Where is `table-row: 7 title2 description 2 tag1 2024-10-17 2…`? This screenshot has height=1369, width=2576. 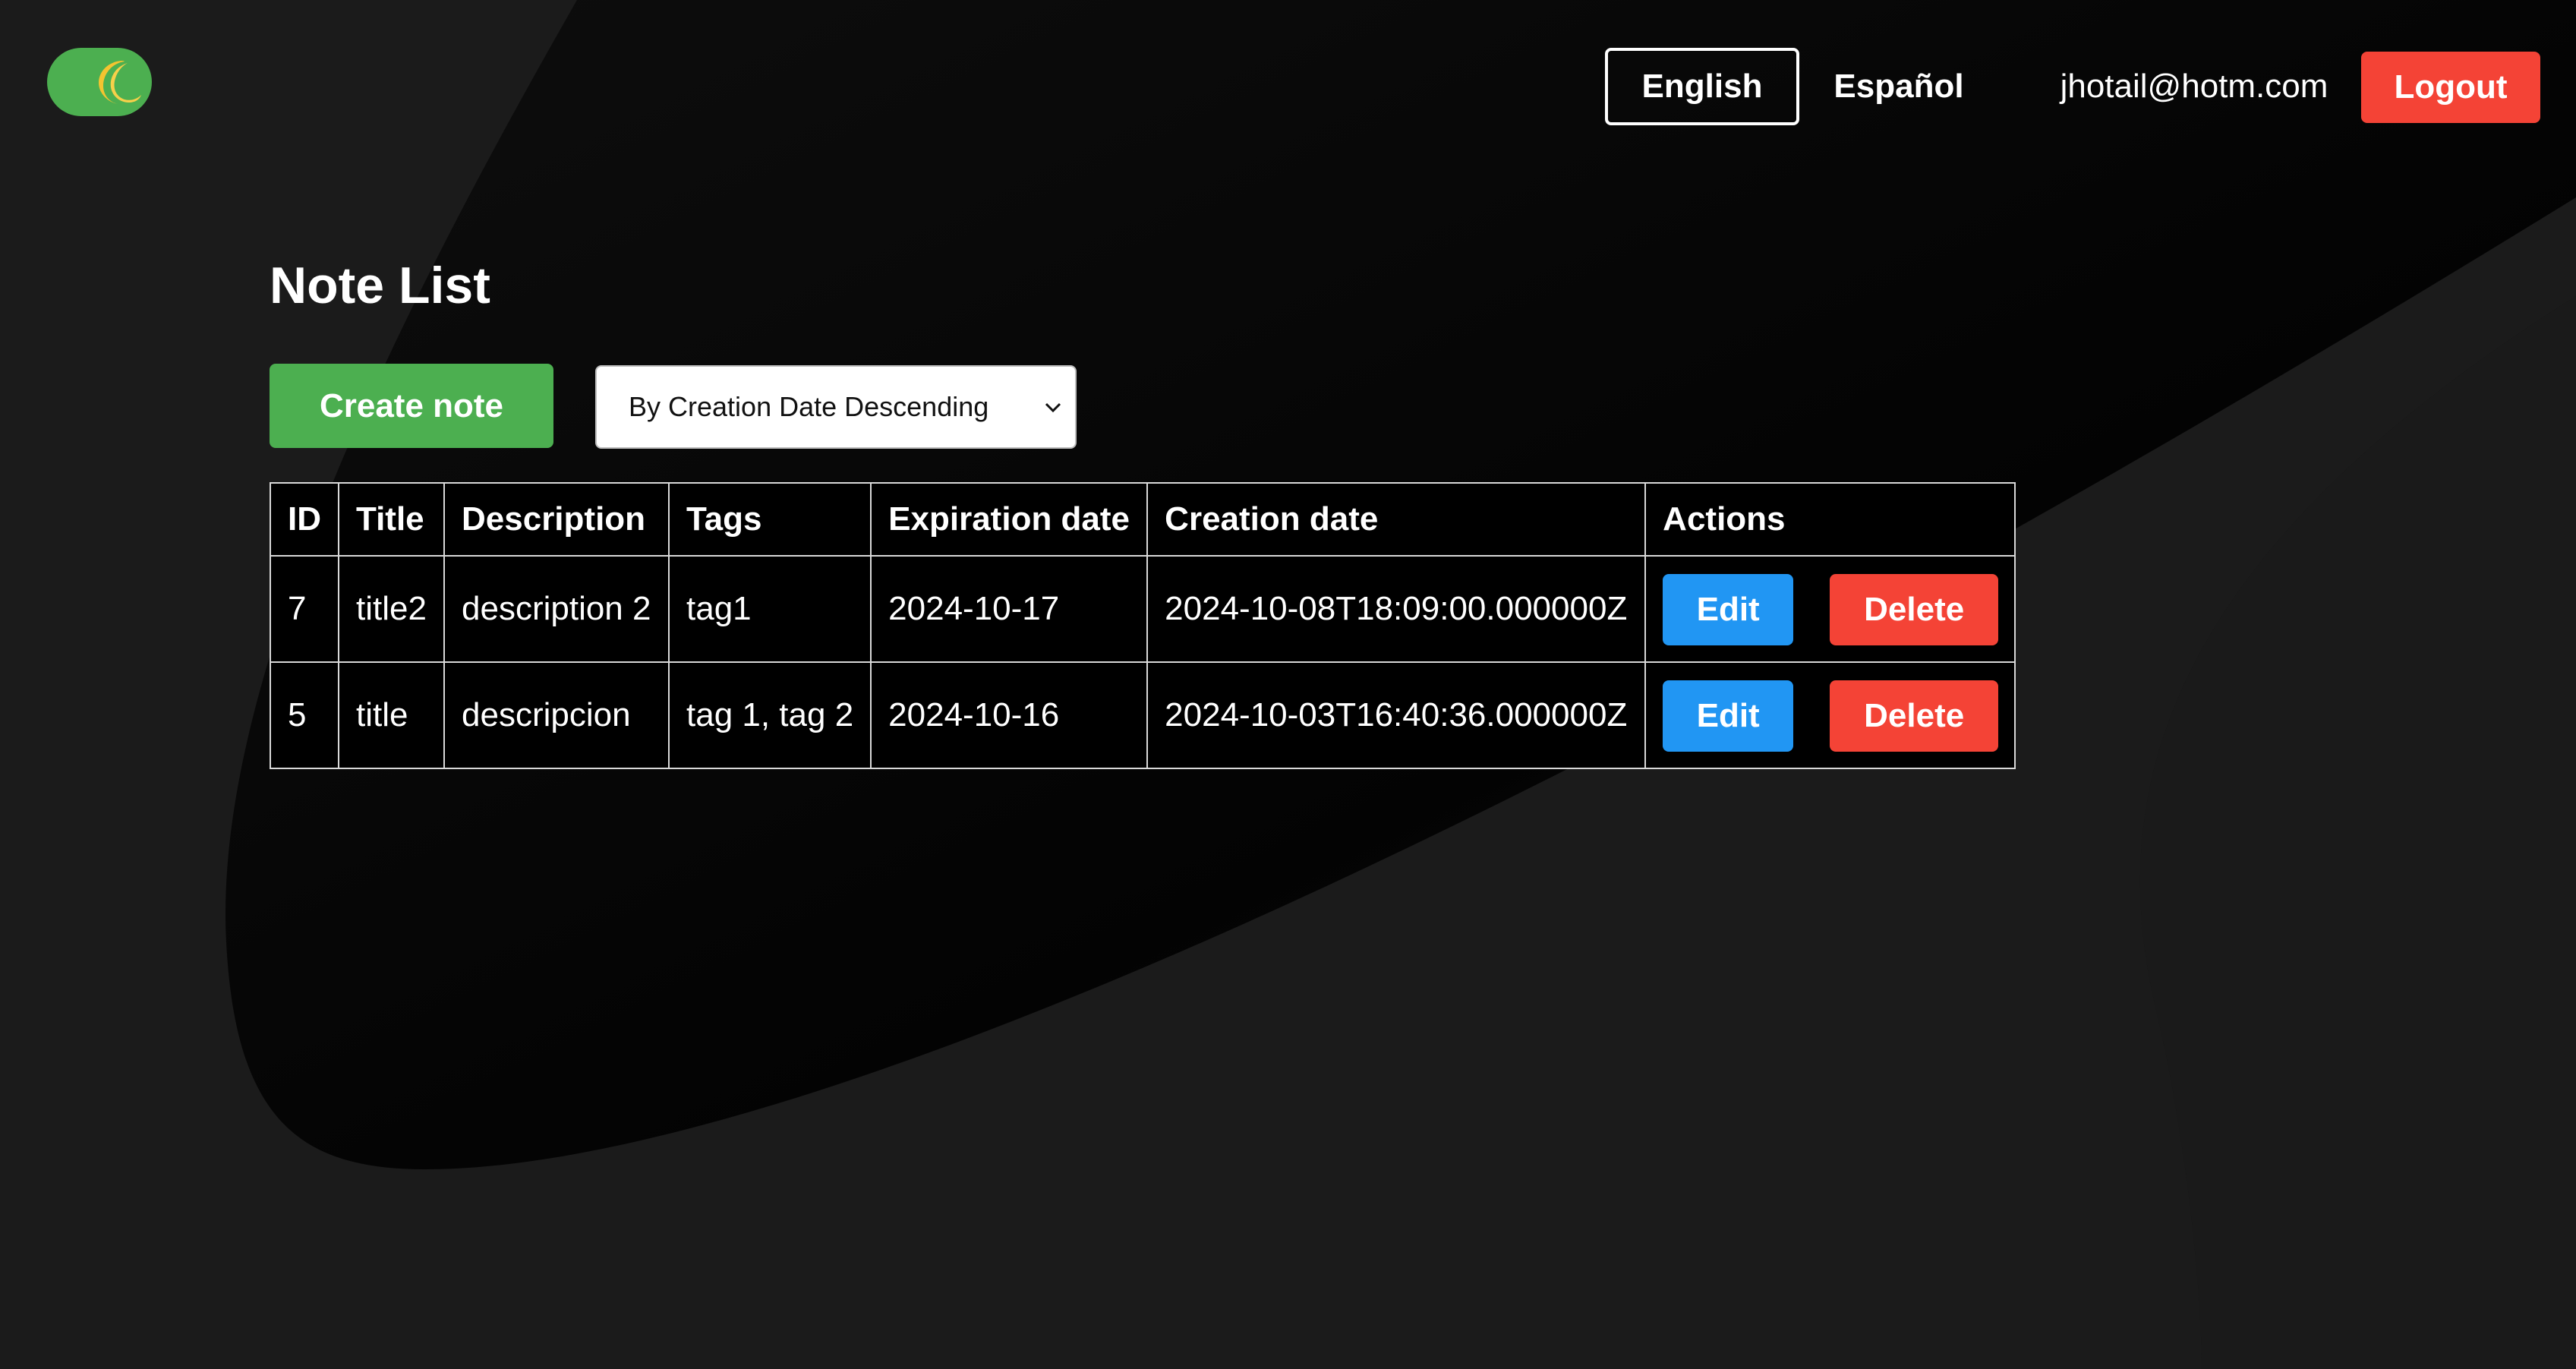 table-row: 7 title2 description 2 tag1 2024-10-17 2… is located at coordinates (1143, 609).